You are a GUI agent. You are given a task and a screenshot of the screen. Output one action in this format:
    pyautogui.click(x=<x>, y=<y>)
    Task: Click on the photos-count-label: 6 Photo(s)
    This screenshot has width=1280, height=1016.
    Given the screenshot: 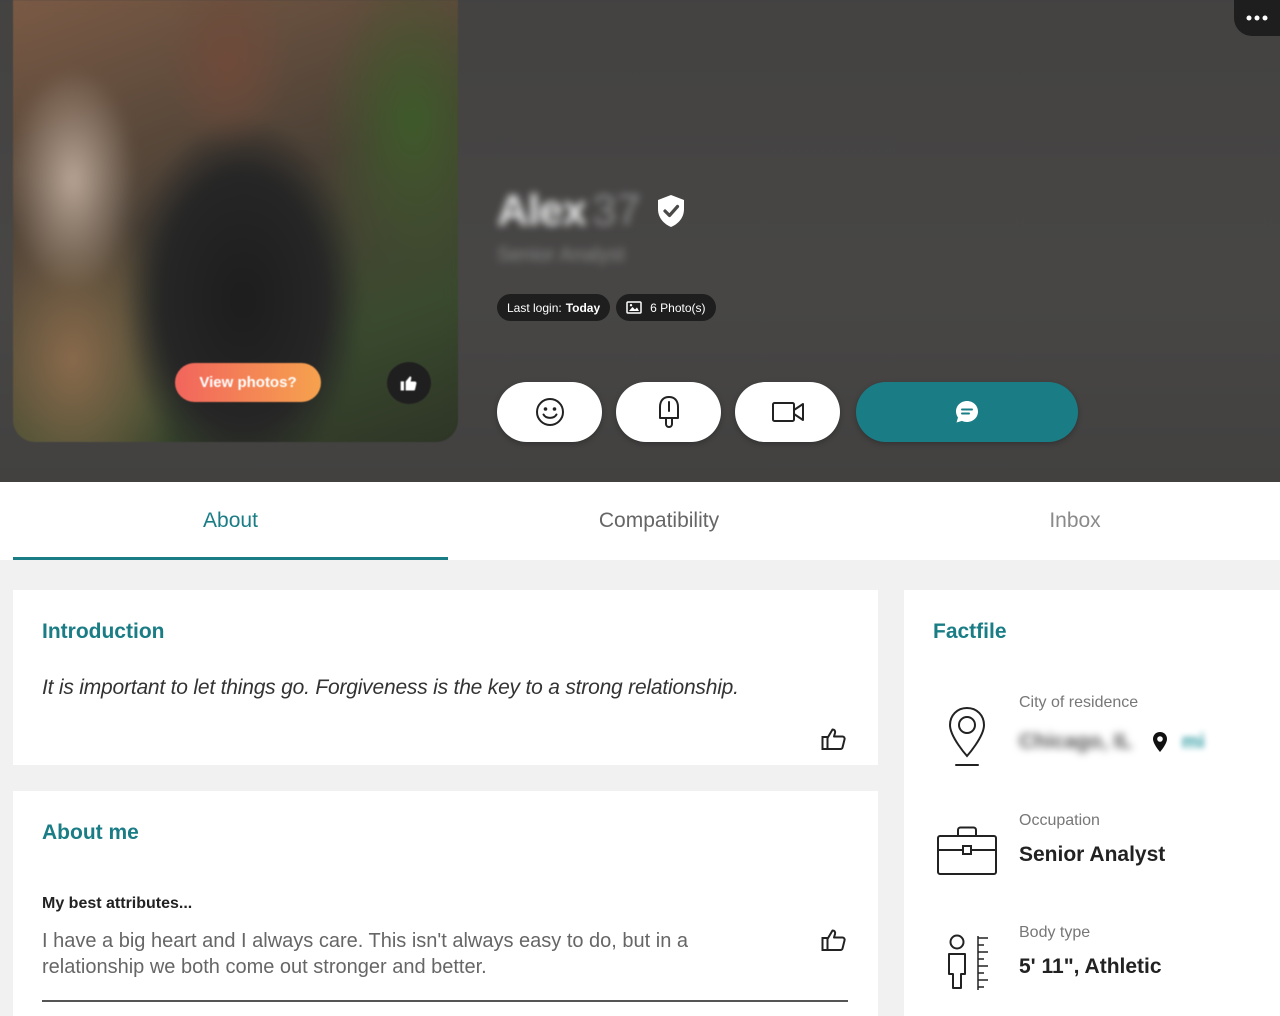 What is the action you would take?
    pyautogui.click(x=678, y=307)
    